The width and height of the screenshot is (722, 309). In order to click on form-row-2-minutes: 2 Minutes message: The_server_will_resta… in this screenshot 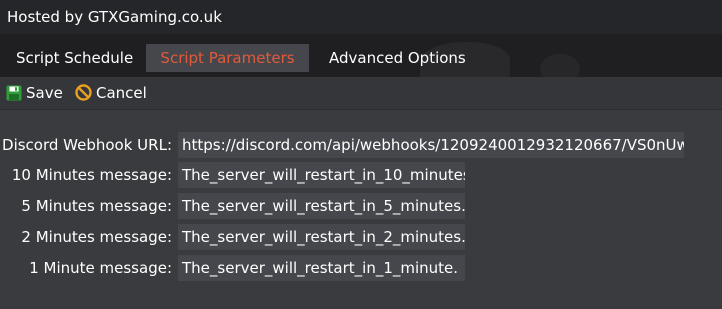, I will do `click(361, 237)`.